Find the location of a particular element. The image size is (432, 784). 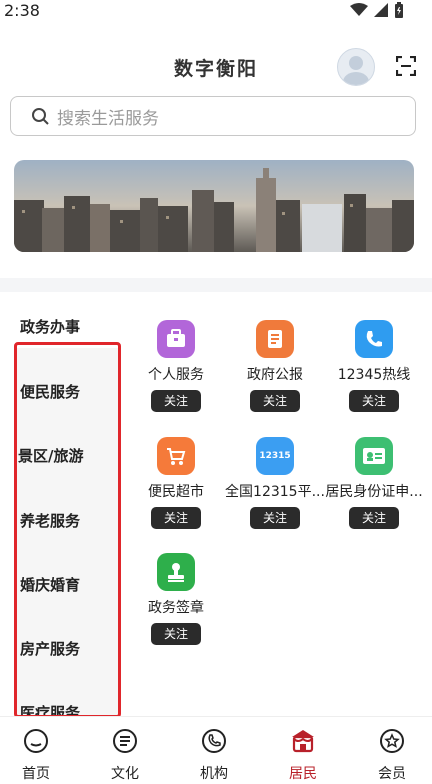

user-avatar-icon is located at coordinates (356, 70).